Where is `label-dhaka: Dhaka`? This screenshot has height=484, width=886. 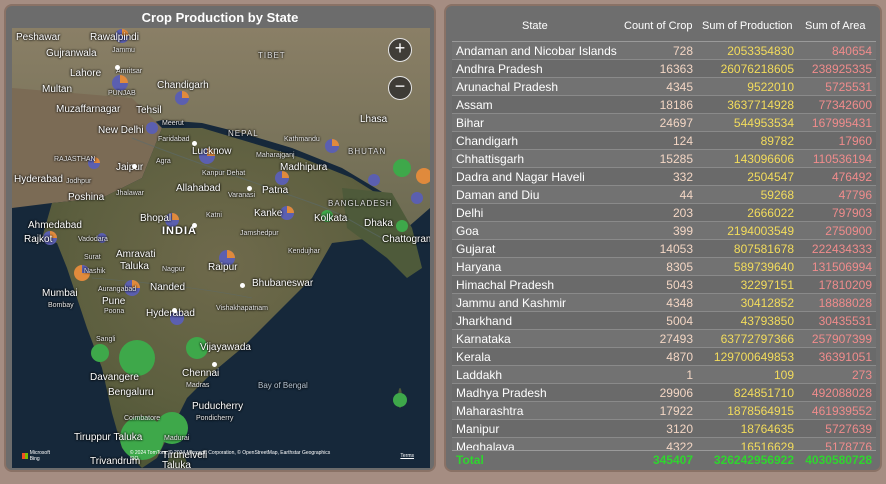
label-dhaka: Dhaka is located at coordinates (378, 223).